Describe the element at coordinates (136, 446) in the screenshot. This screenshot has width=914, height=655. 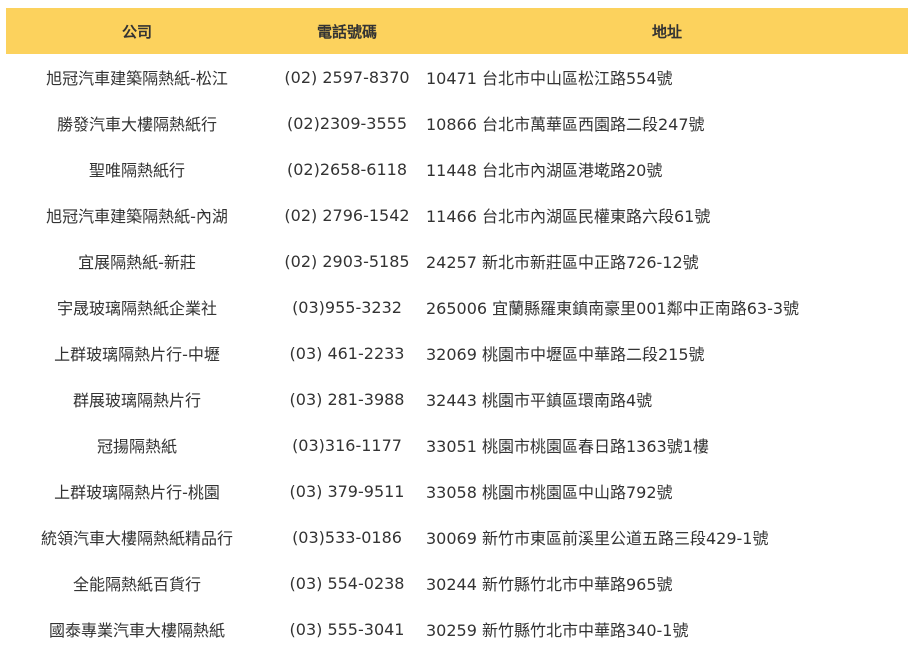
I see `company-name-cell: 冠揚隔熱紙` at that location.